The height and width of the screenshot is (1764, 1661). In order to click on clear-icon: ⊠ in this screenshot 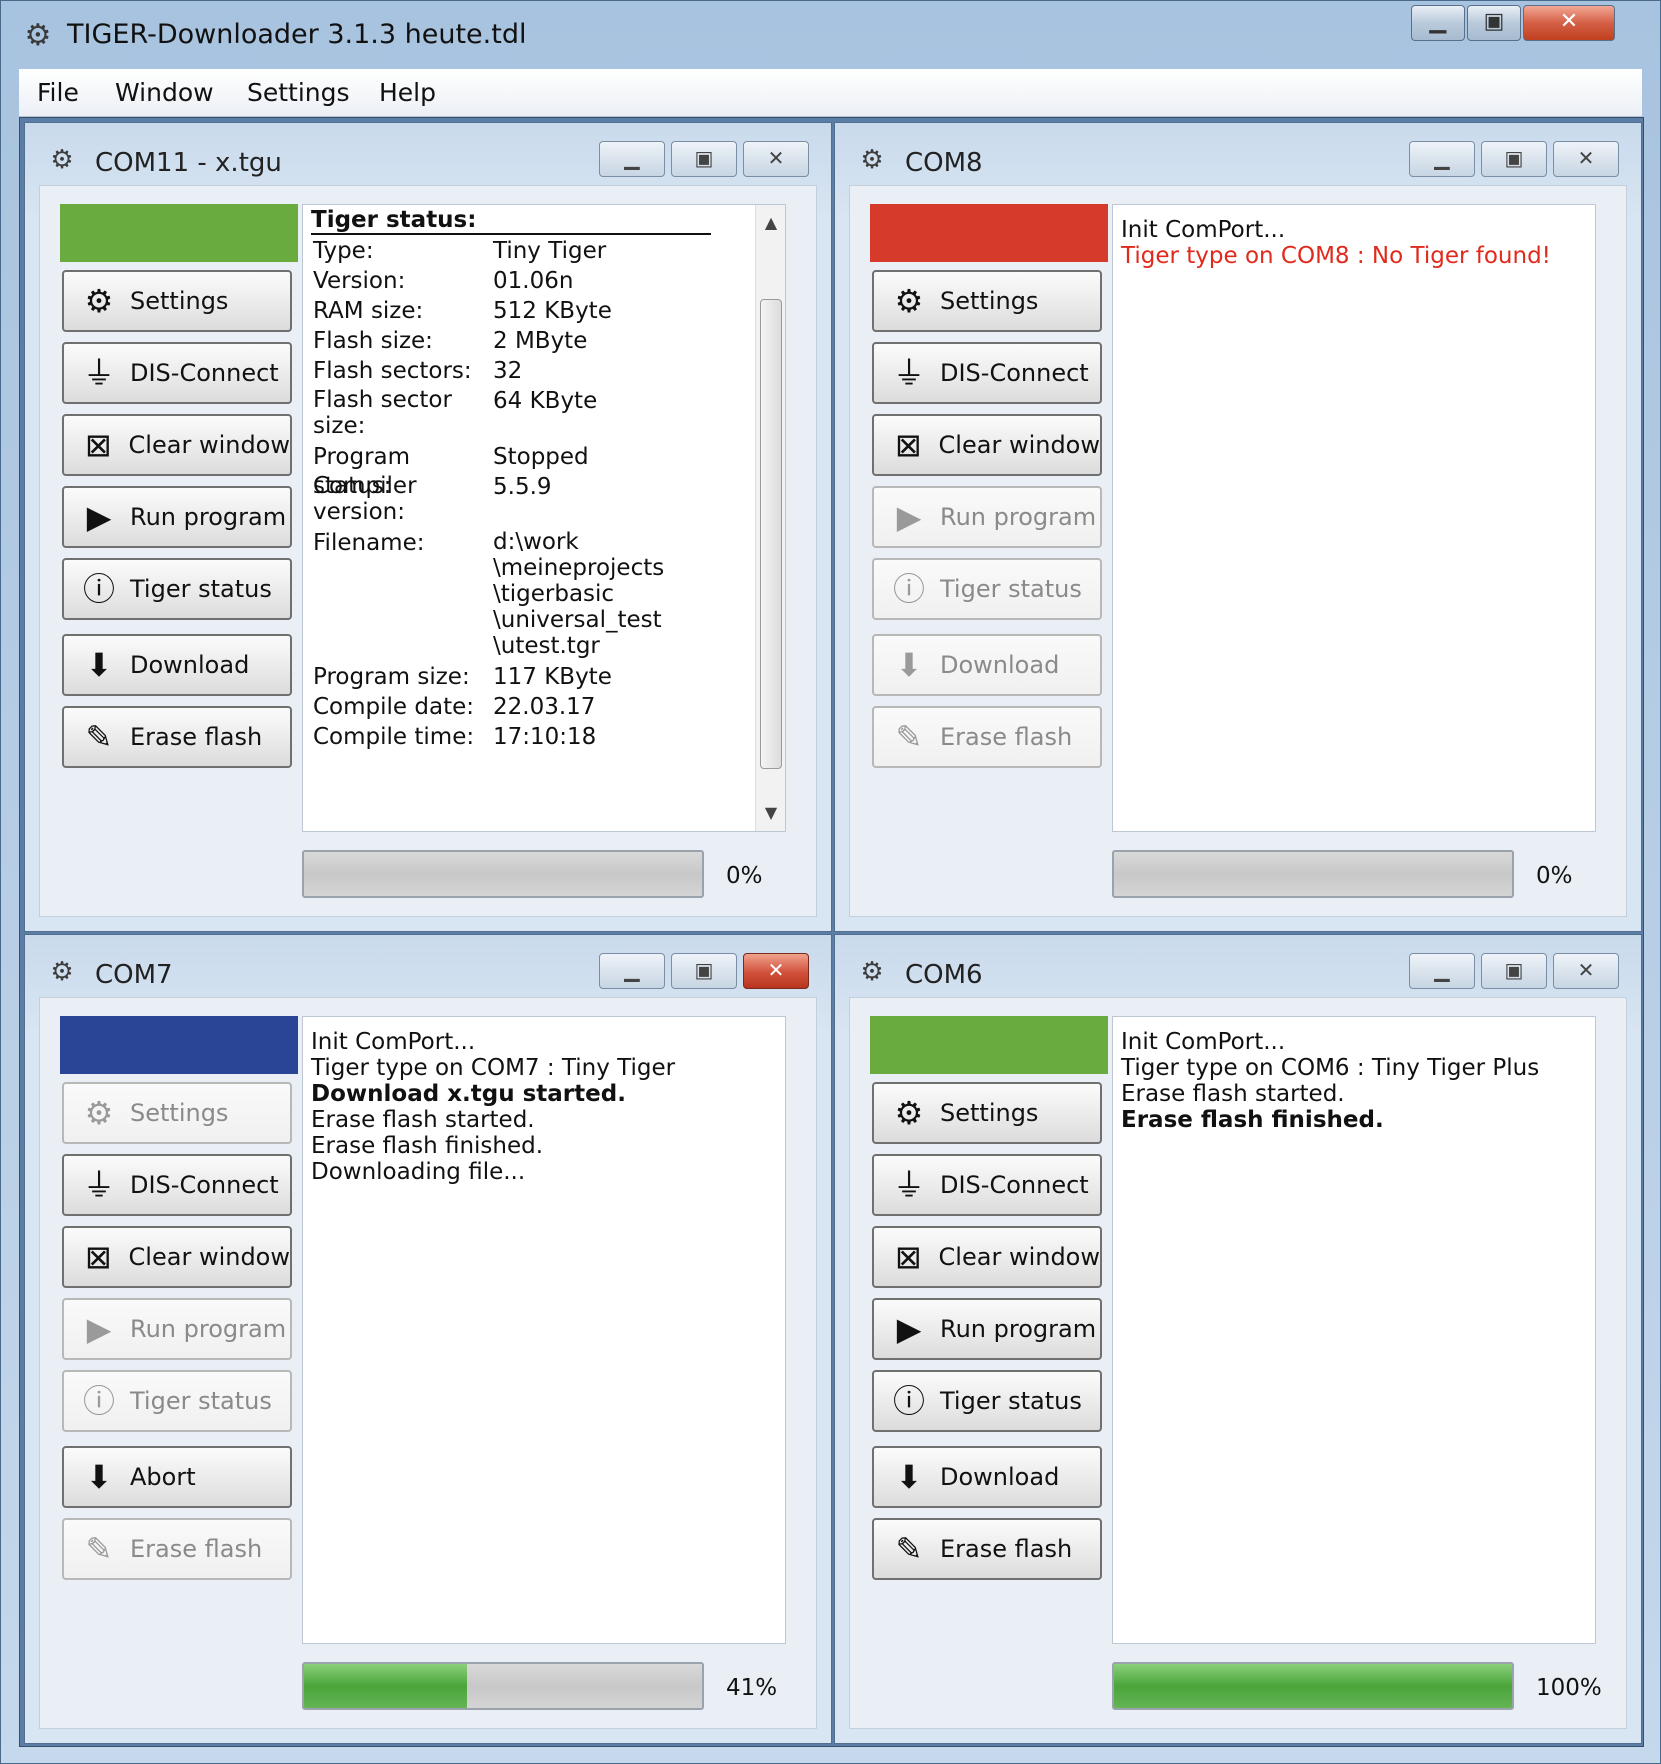, I will do `click(98, 445)`.